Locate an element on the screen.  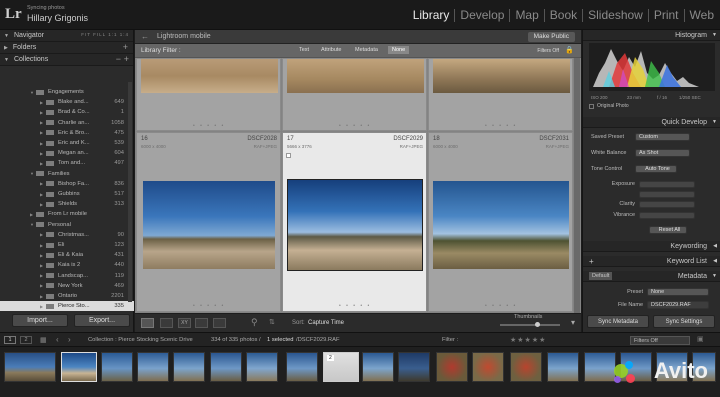
star-filter: ★★★★★ is located at coordinates (528, 340).